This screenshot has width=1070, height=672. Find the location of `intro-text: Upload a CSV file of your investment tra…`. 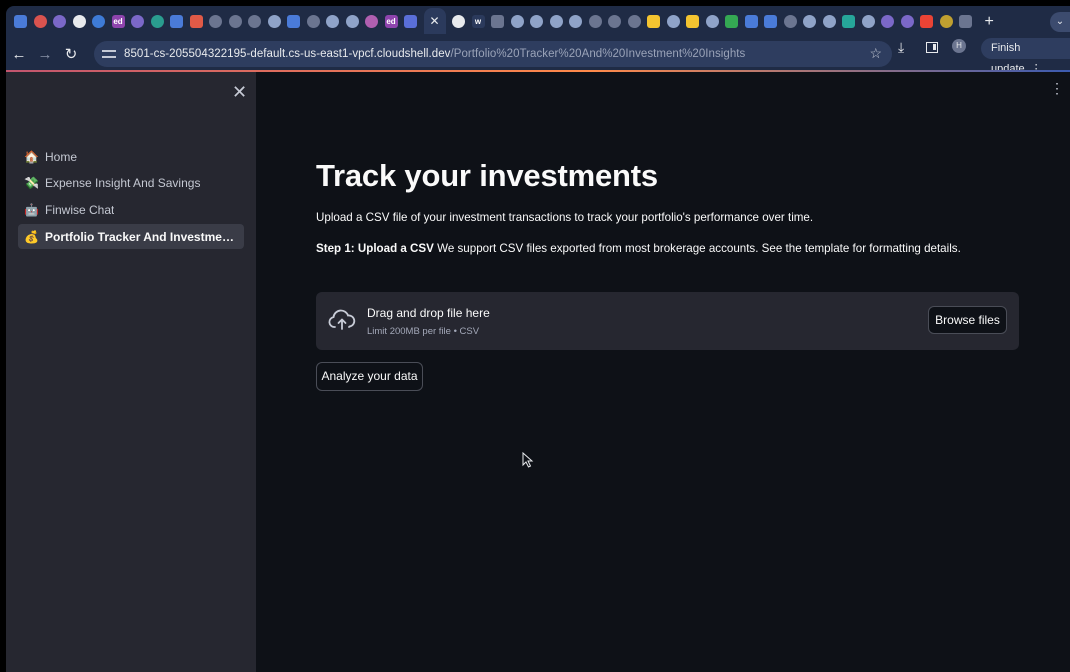

intro-text: Upload a CSV file of your investment tra… is located at coordinates (565, 217).